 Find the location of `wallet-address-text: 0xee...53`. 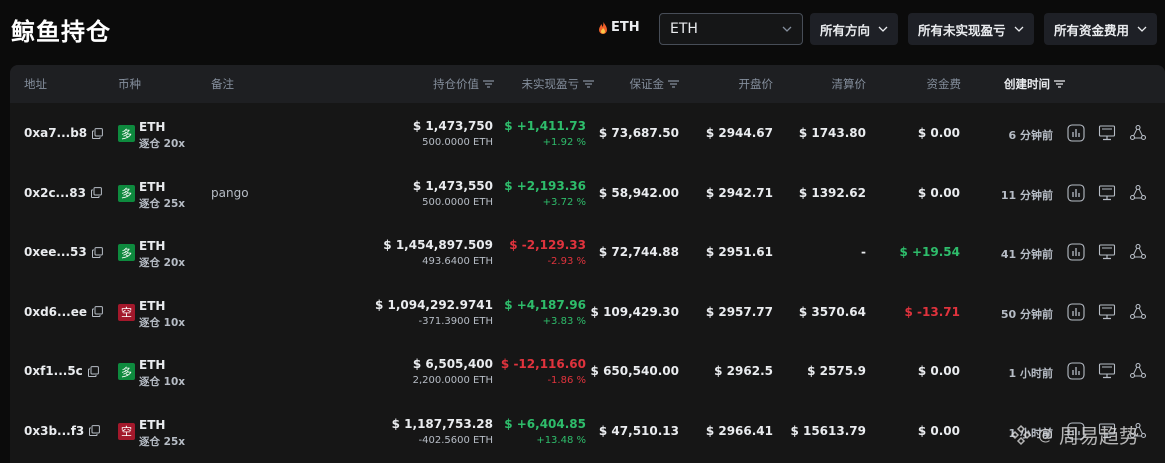

wallet-address-text: 0xee...53 is located at coordinates (55, 252).